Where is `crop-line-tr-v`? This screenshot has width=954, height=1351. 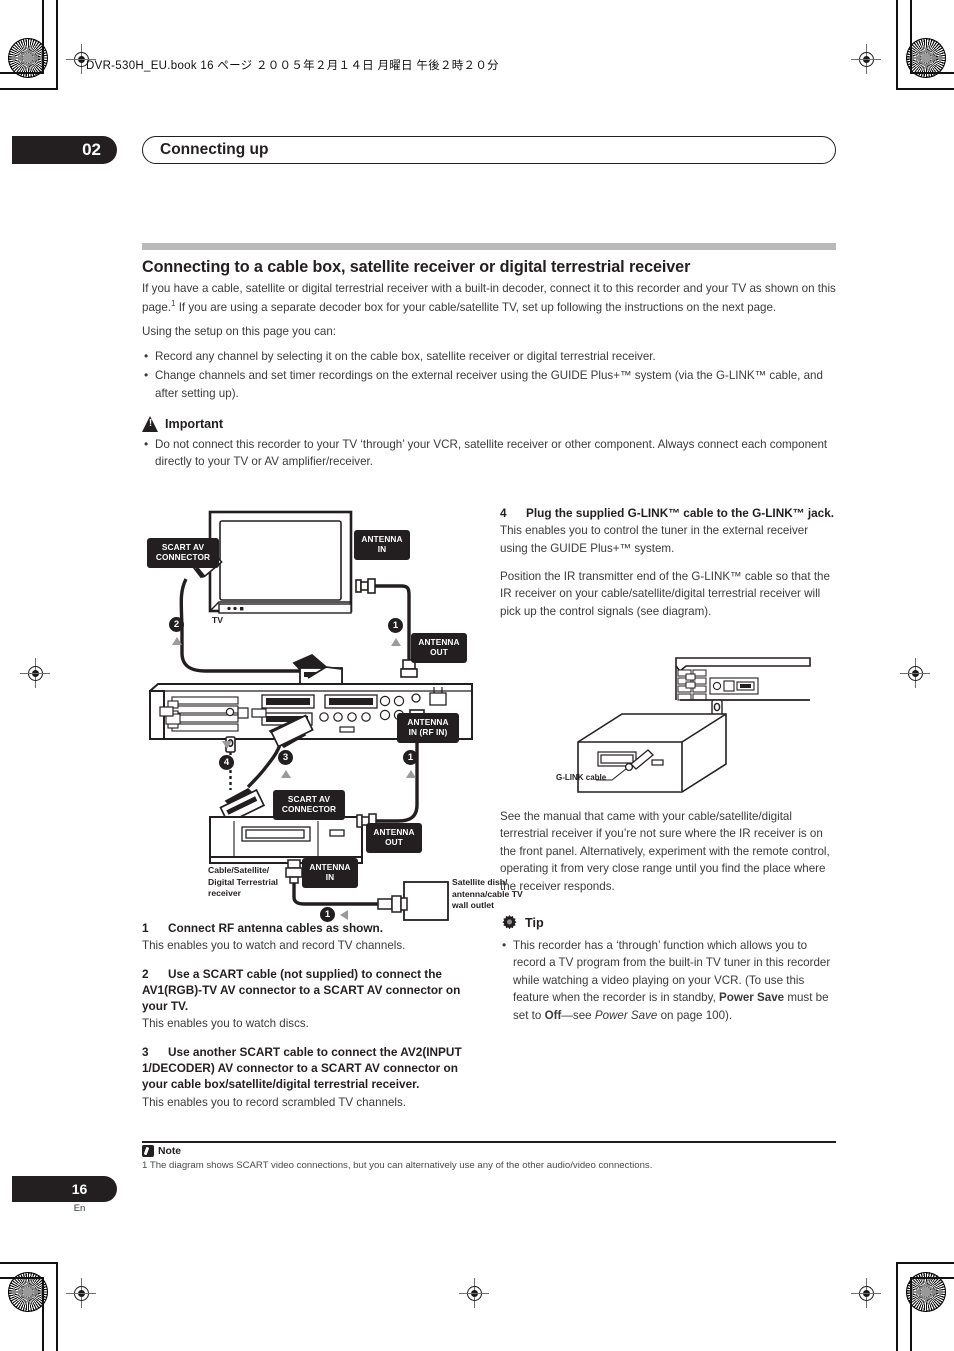 crop-line-tr-v is located at coordinates (897, 45).